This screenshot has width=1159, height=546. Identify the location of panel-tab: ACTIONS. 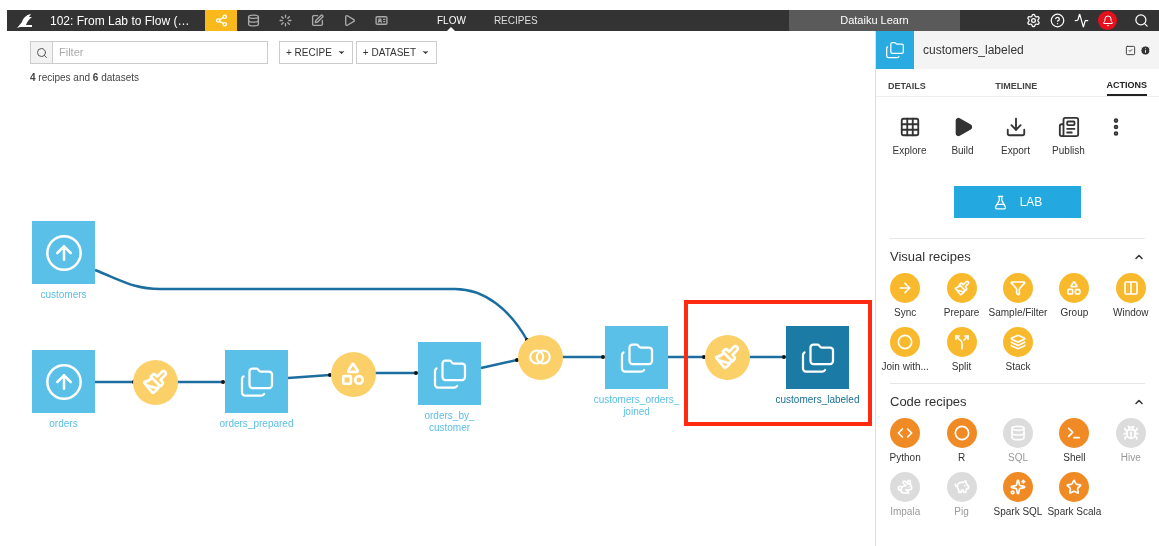
(1126, 86).